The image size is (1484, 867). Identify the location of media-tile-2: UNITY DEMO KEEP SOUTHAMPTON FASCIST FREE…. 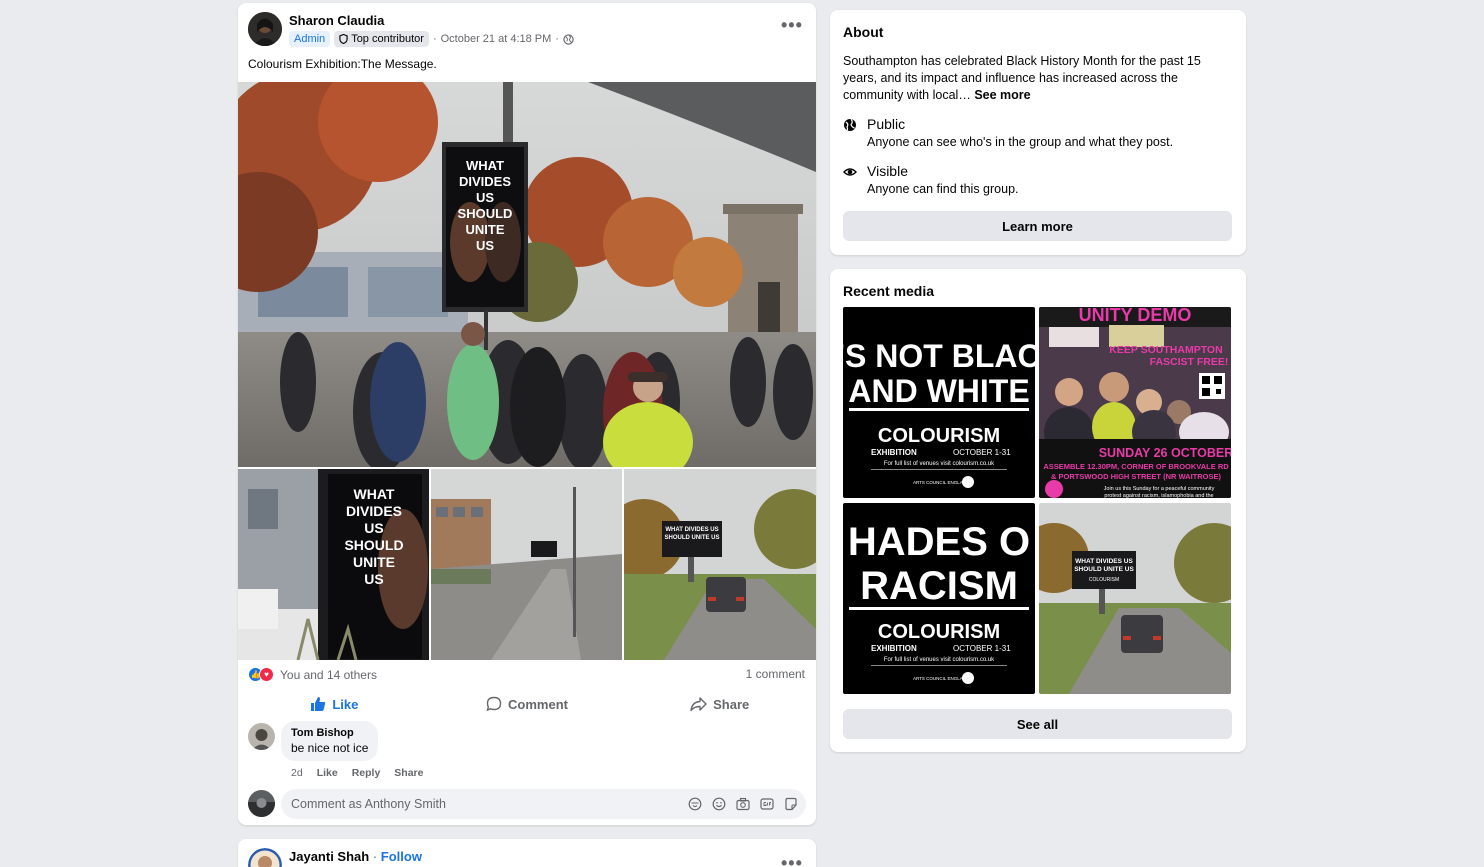
(1135, 402).